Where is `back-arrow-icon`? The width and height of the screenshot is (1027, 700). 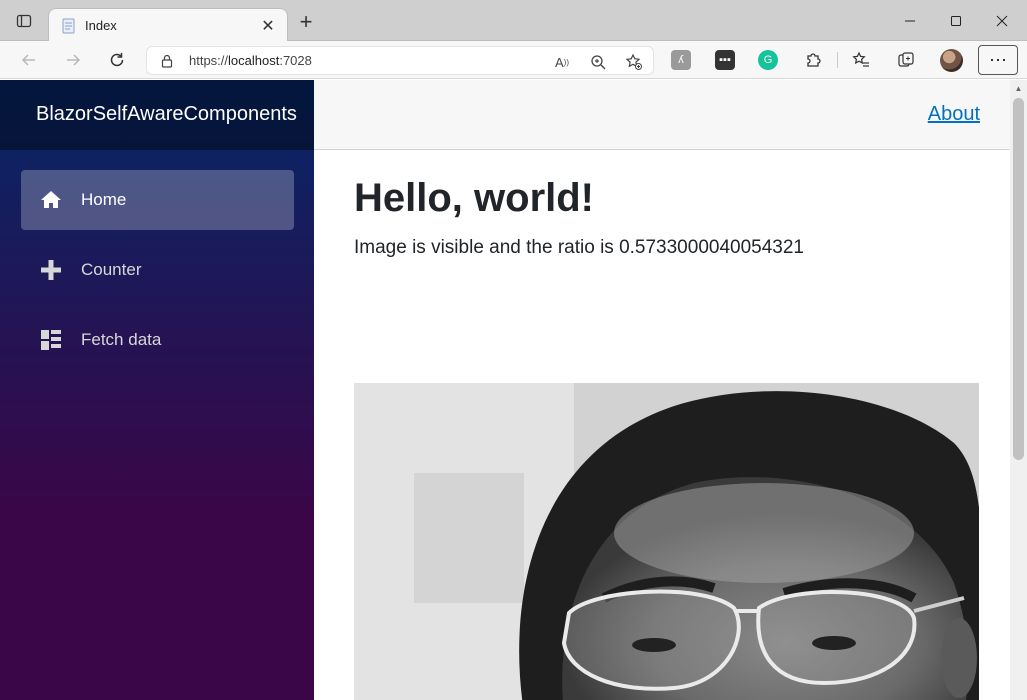 back-arrow-icon is located at coordinates (29, 60).